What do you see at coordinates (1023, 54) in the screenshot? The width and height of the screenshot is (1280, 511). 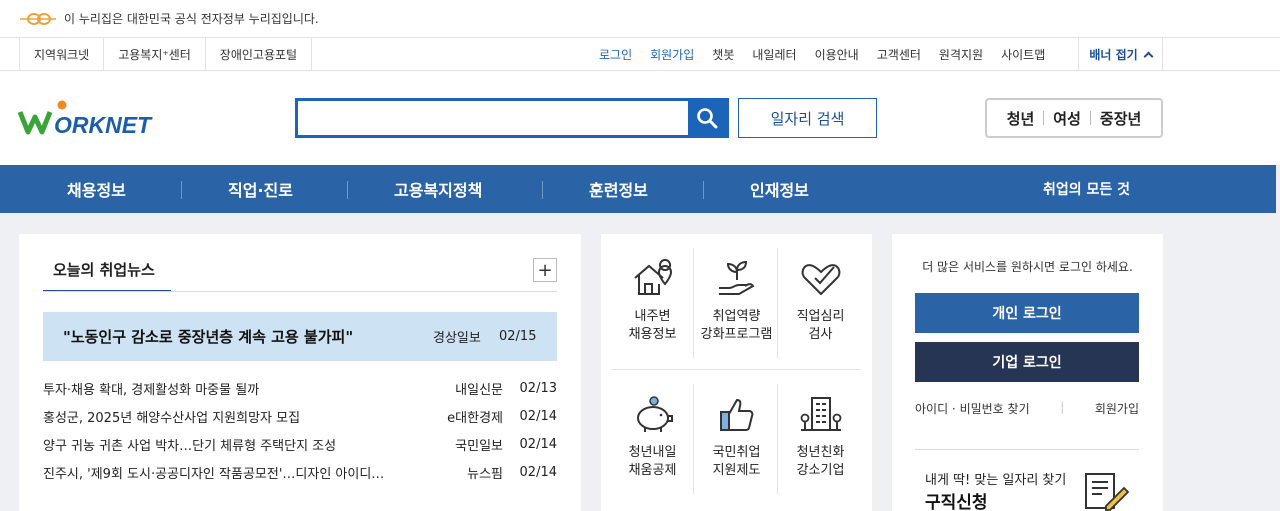 I see `sitemap-link: 사이트맵` at bounding box center [1023, 54].